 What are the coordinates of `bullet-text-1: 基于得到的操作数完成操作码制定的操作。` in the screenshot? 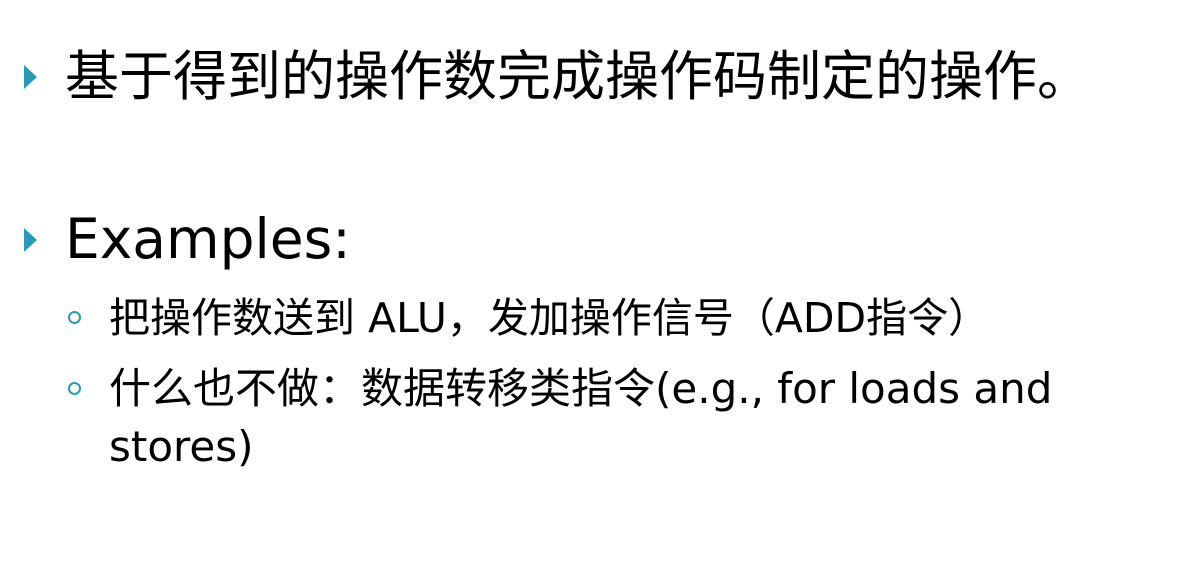 It's located at (578, 76).